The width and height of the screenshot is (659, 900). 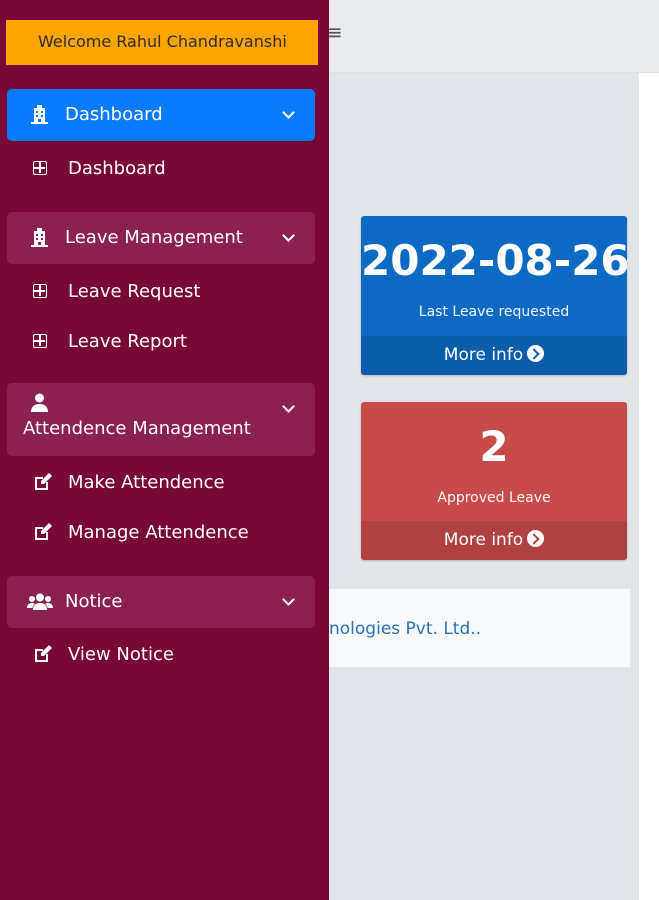 I want to click on nav-group-dashboard: Dashboard, so click(x=161, y=115).